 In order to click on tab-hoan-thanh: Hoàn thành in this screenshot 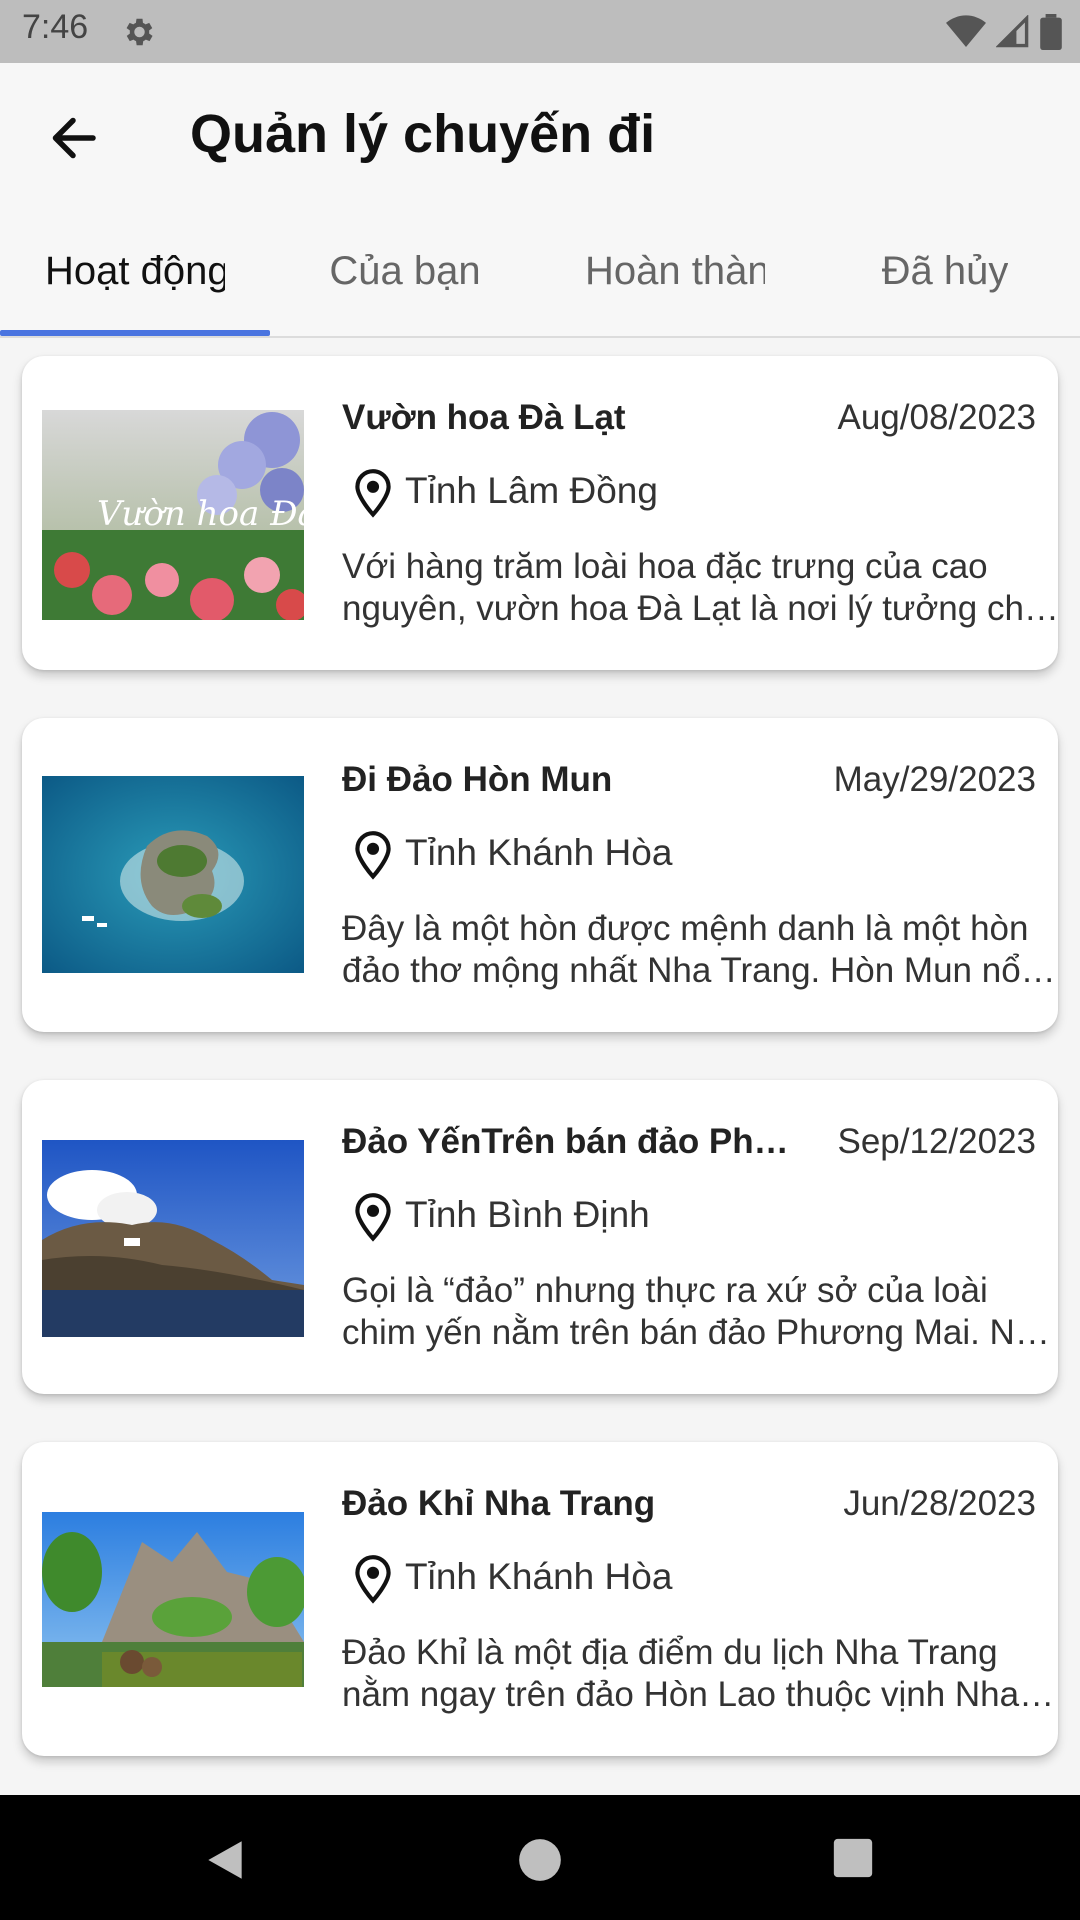, I will do `click(675, 271)`.